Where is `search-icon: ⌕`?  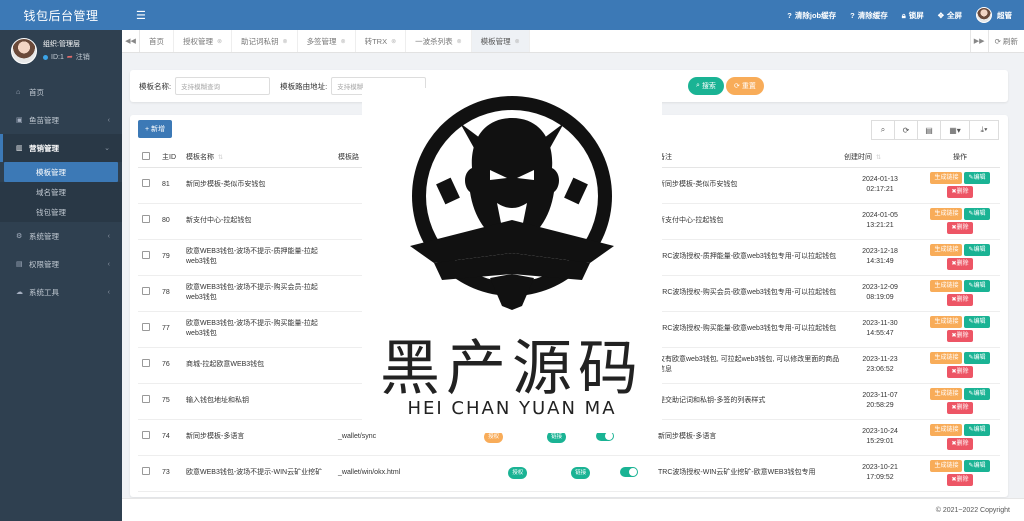 search-icon: ⌕ is located at coordinates (698, 85).